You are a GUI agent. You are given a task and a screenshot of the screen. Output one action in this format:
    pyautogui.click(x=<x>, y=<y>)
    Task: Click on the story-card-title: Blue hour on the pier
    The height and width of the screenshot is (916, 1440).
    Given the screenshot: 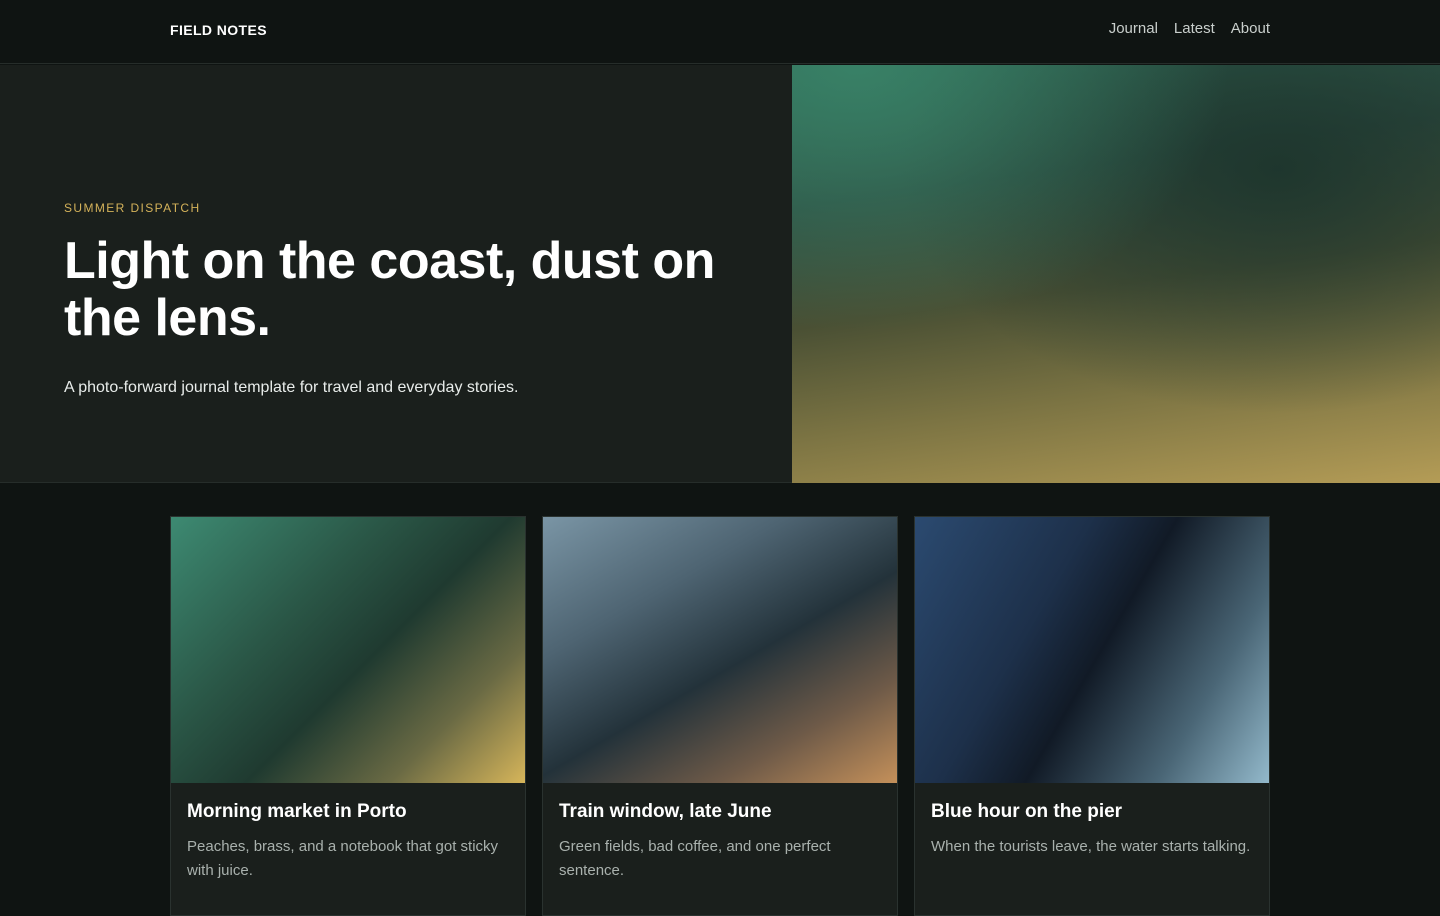 What is the action you would take?
    pyautogui.click(x=1094, y=812)
    